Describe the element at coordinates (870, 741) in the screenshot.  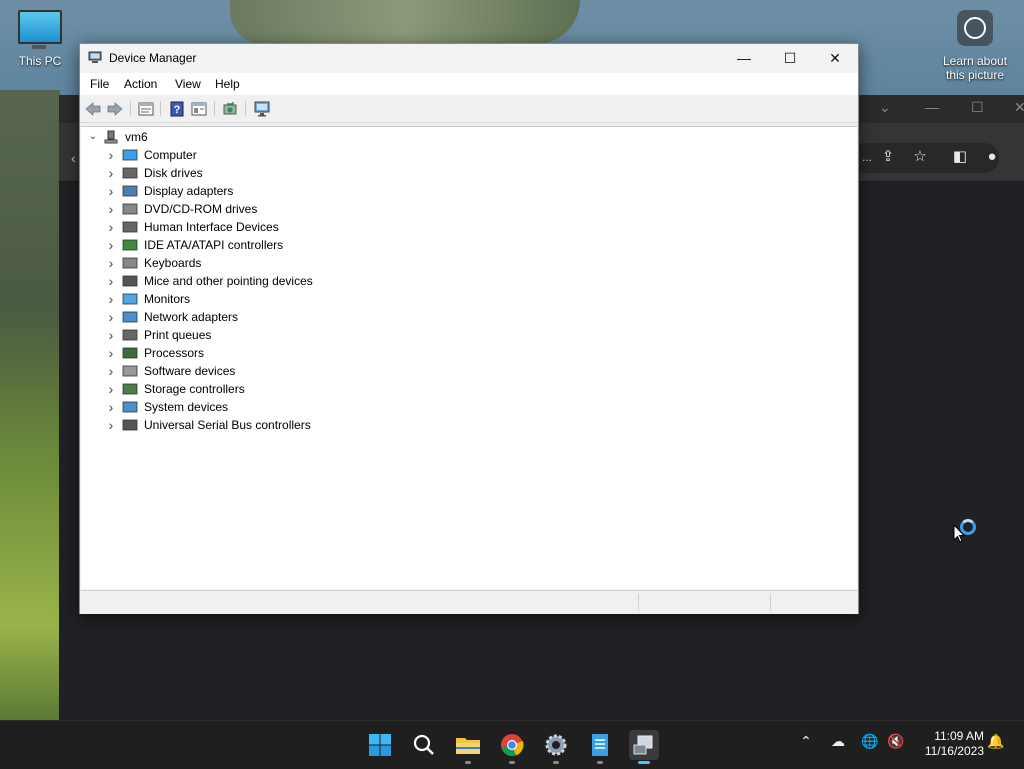
I see `globe-icon: 🌐` at that location.